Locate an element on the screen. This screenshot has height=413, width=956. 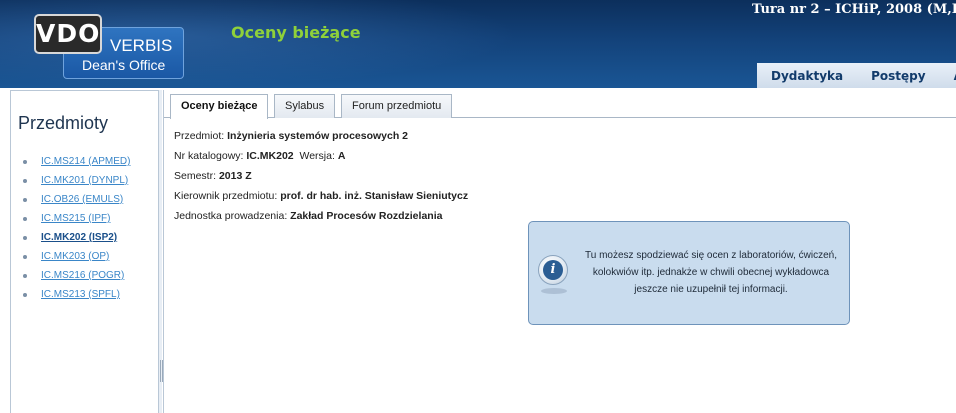
sidebar-title: Przedmioty is located at coordinates (63, 123).